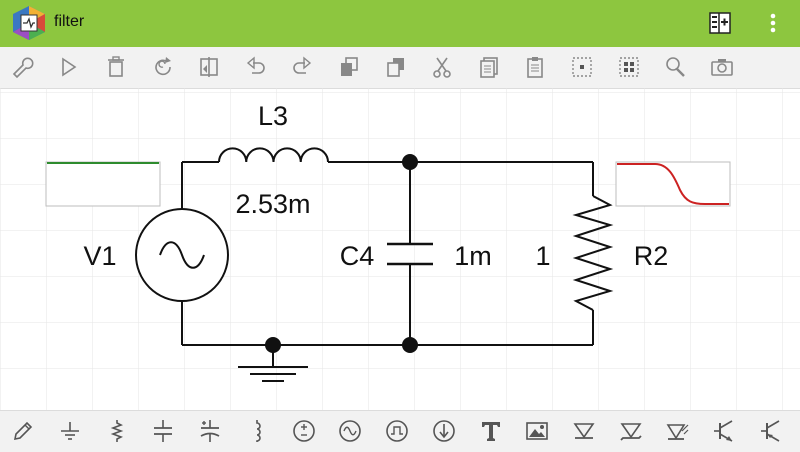  I want to click on add-image-button, so click(537, 431).